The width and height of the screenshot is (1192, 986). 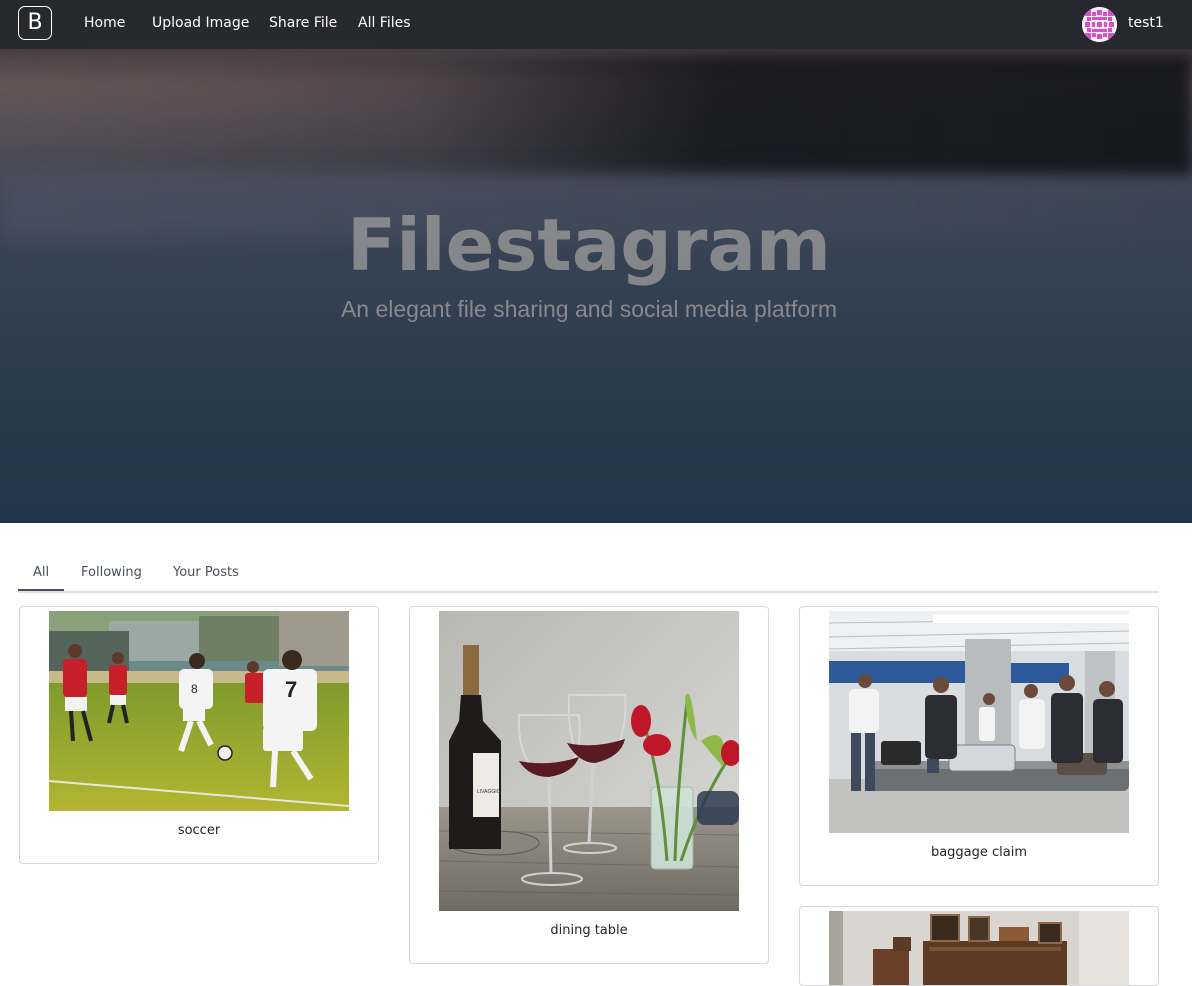 What do you see at coordinates (589, 930) in the screenshot?
I see `post-caption: dining table` at bounding box center [589, 930].